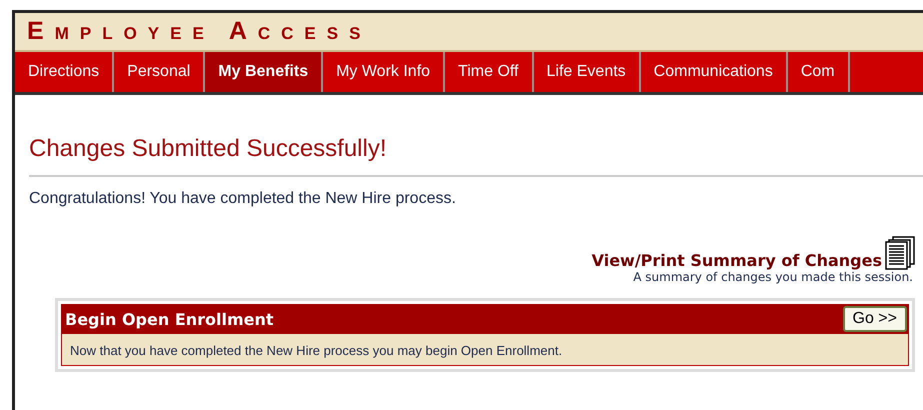  I want to click on panel-text: Now that you have completed the New Hire process you may begin Open Enrollment., so click(316, 350).